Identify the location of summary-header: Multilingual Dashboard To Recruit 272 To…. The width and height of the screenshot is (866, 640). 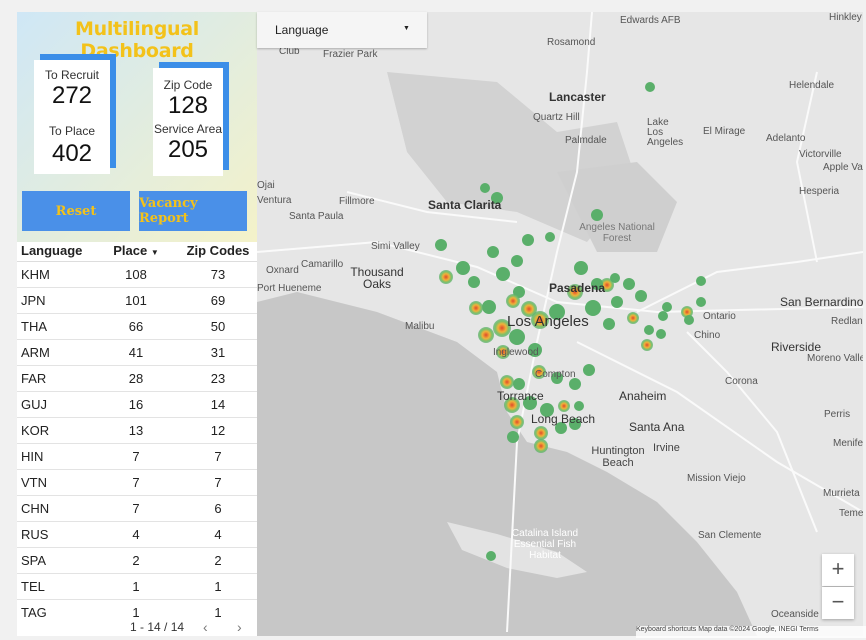
(137, 127).